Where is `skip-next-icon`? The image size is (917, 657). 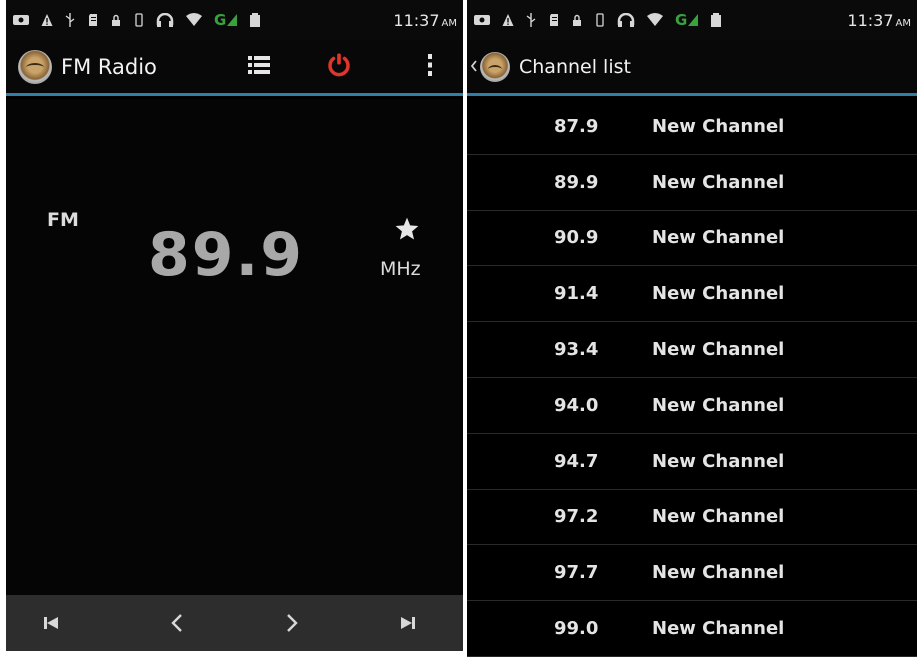
skip-next-icon is located at coordinates (408, 623).